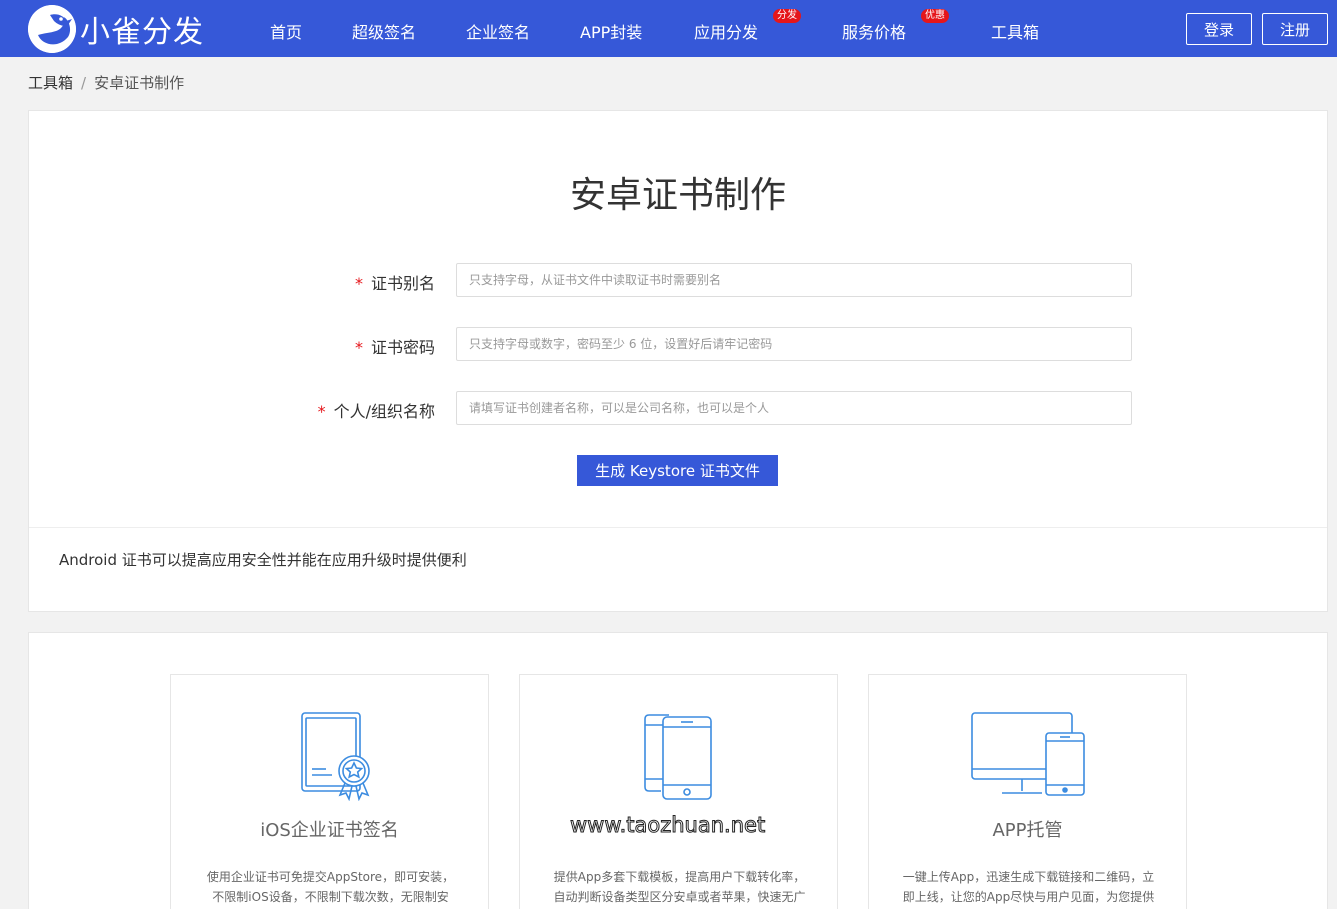 This screenshot has height=909, width=1337. Describe the element at coordinates (1027, 756) in the screenshot. I see `devices-icon` at that location.